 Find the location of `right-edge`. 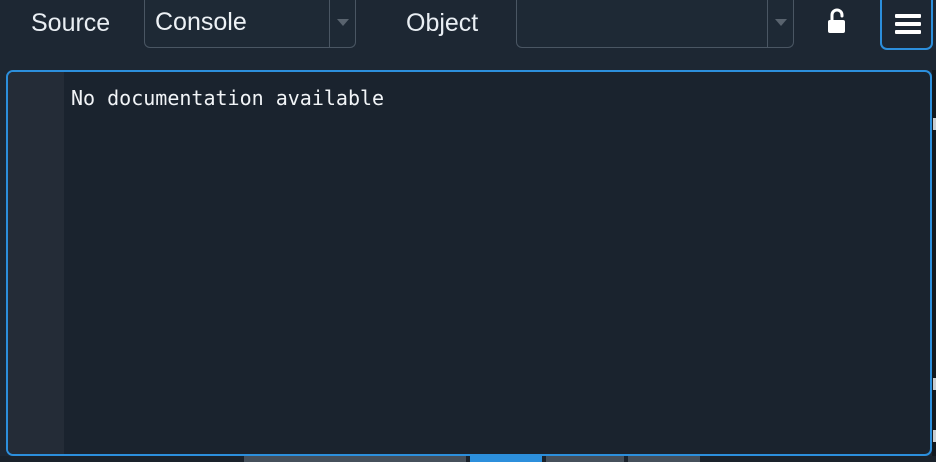

right-edge is located at coordinates (934, 263).